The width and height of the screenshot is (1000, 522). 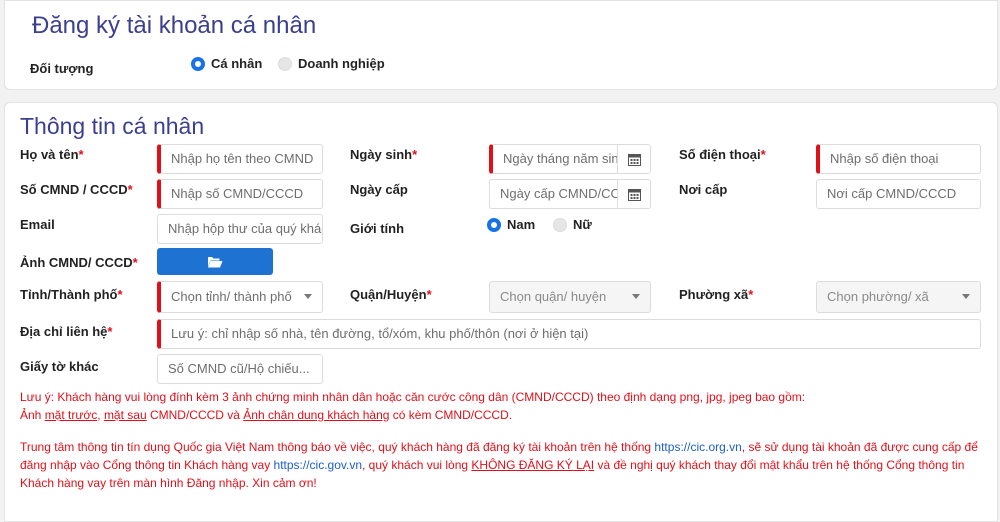 I want to click on ngay-cap-label: Ngày cấp, so click(x=379, y=189).